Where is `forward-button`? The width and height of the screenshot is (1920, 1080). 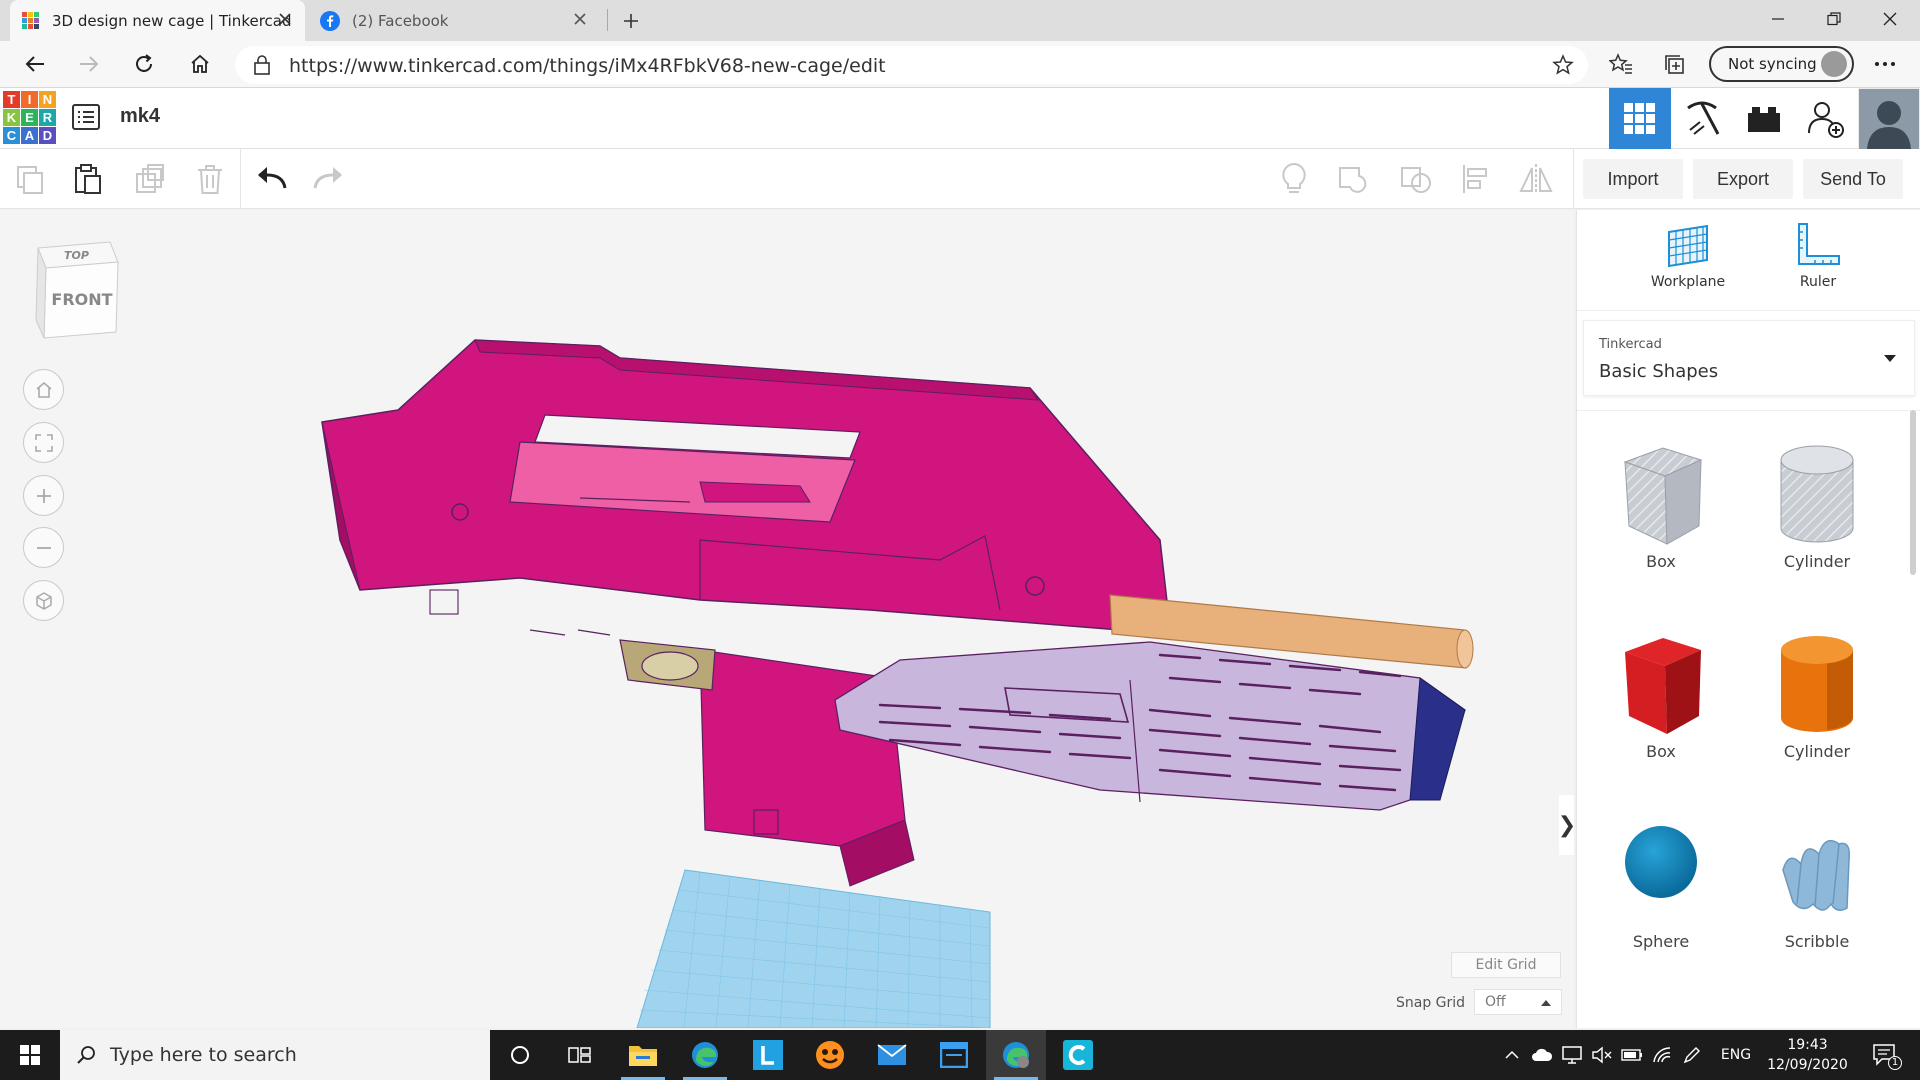
forward-button is located at coordinates (89, 64).